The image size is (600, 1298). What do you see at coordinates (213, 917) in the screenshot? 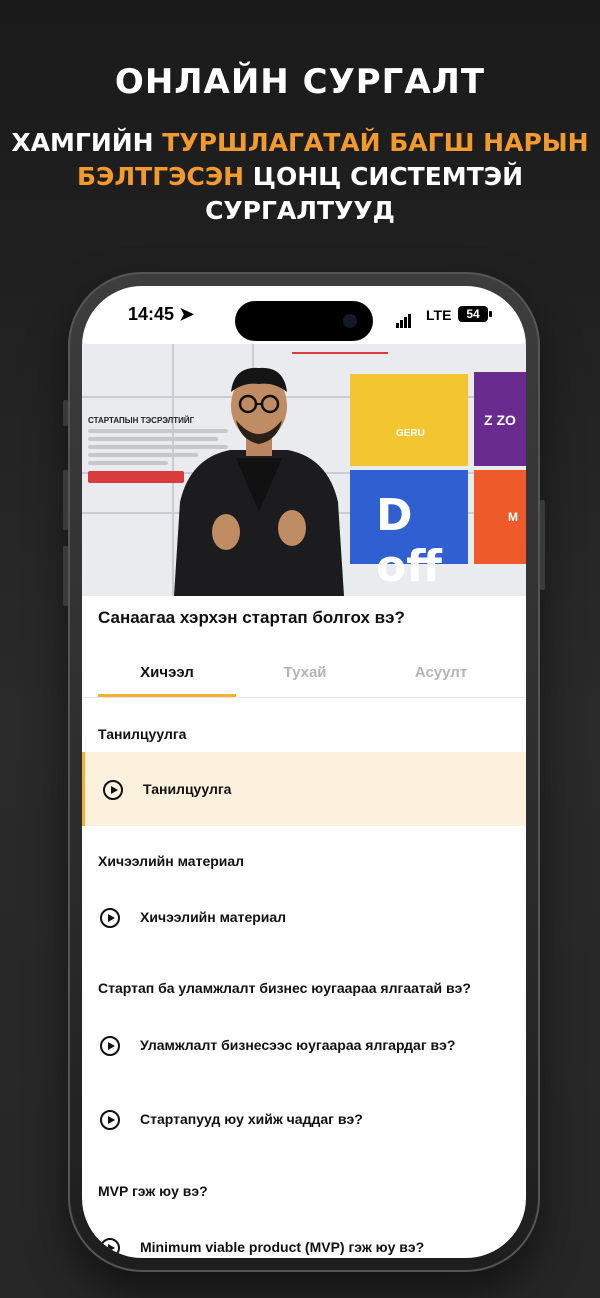
I see `lesson-item-label: Хичээлийн материал` at bounding box center [213, 917].